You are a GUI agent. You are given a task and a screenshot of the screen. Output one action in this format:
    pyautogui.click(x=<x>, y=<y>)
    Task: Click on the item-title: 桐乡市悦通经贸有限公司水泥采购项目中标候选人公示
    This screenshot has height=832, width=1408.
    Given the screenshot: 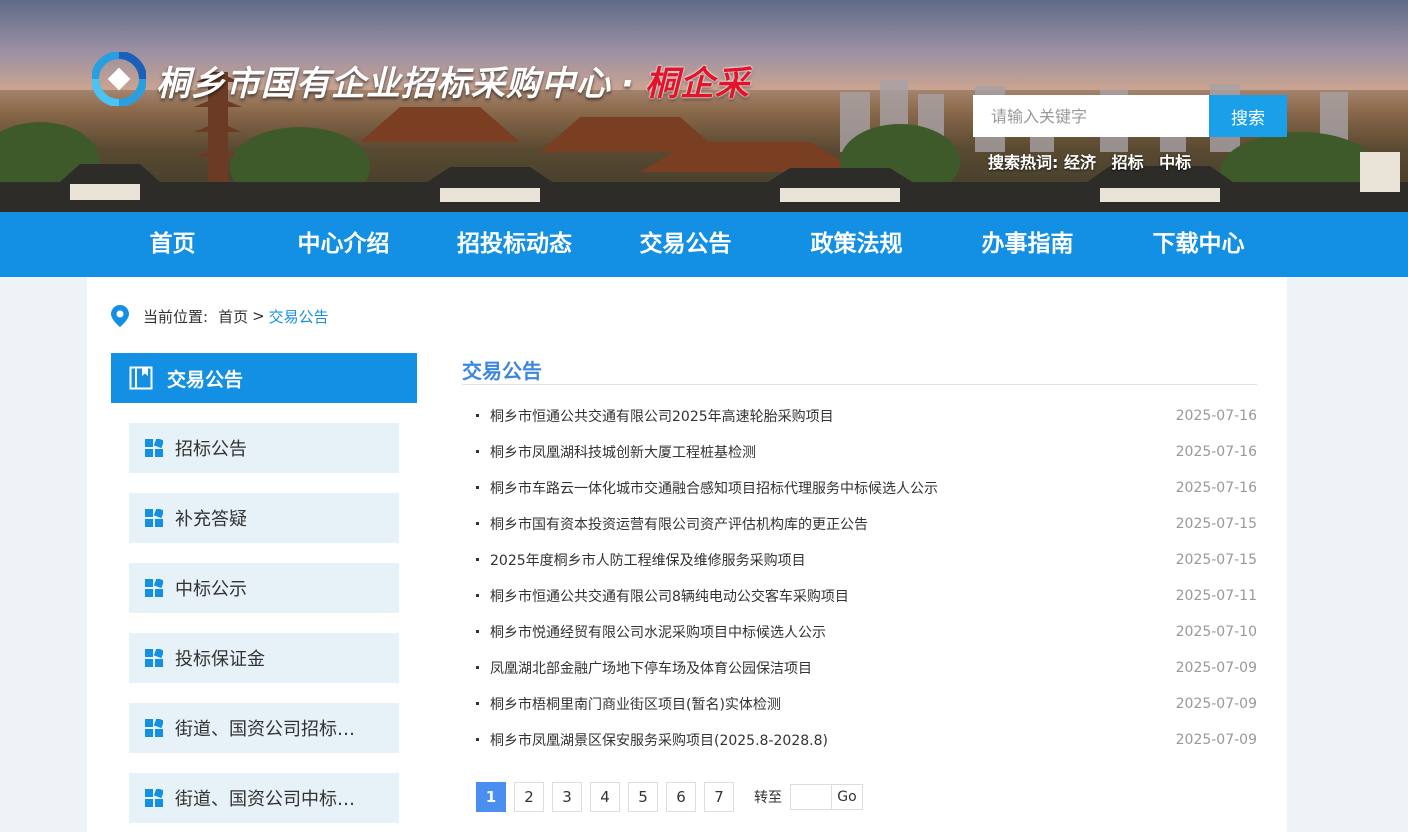 What is the action you would take?
    pyautogui.click(x=651, y=632)
    